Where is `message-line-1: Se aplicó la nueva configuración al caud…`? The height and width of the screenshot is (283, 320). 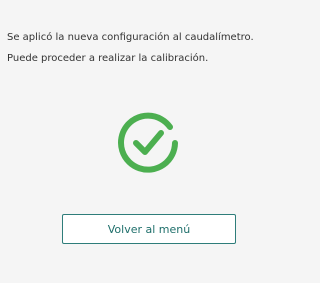
message-line-1: Se aplicó la nueva configuración al caud… is located at coordinates (130, 37).